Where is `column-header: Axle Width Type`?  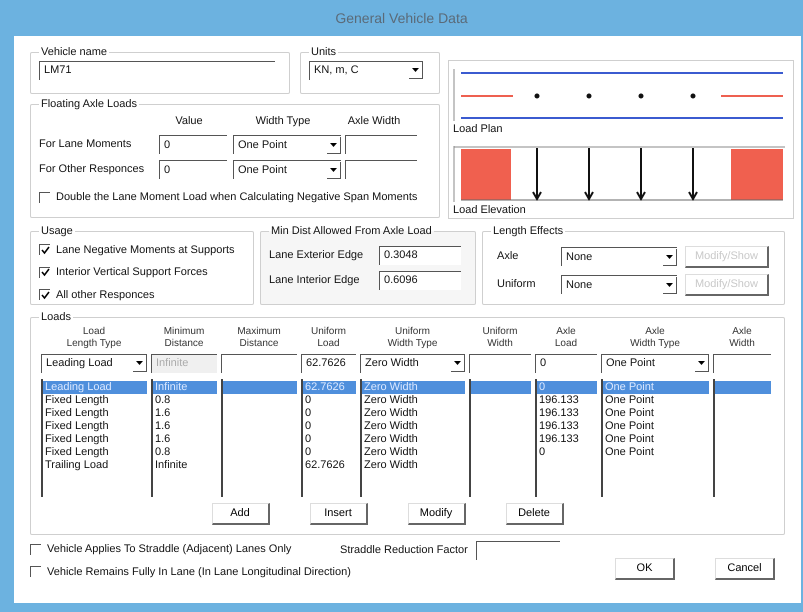
column-header: Axle Width Type is located at coordinates (655, 338).